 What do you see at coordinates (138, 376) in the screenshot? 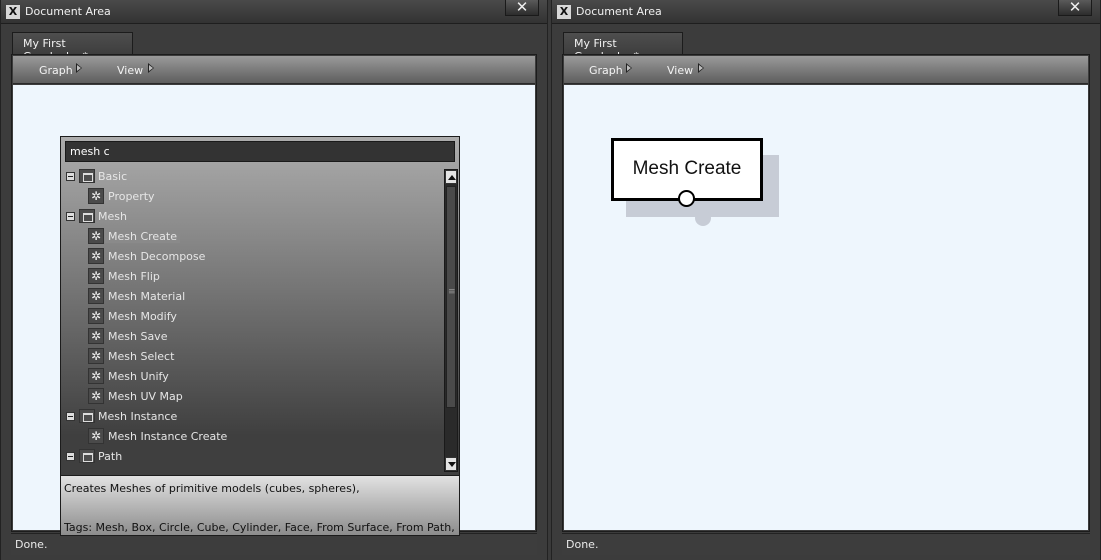
I see `tree-item-label: Mesh Unify` at bounding box center [138, 376].